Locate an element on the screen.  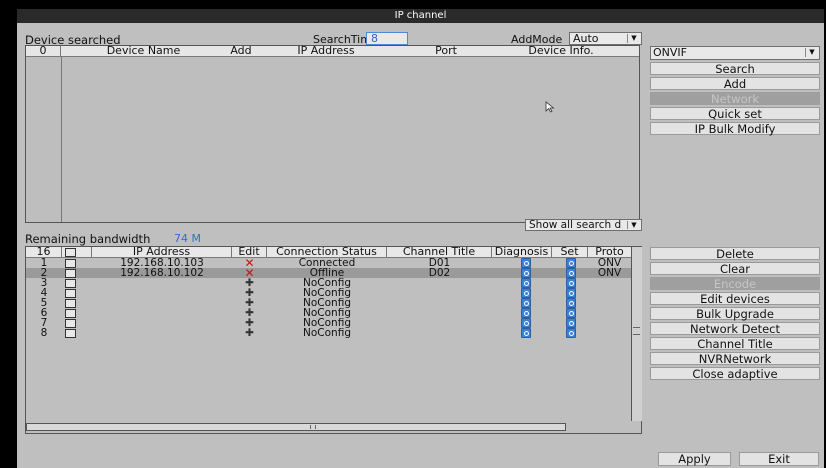
protocol-select: ONVIF ▼ is located at coordinates (735, 53).